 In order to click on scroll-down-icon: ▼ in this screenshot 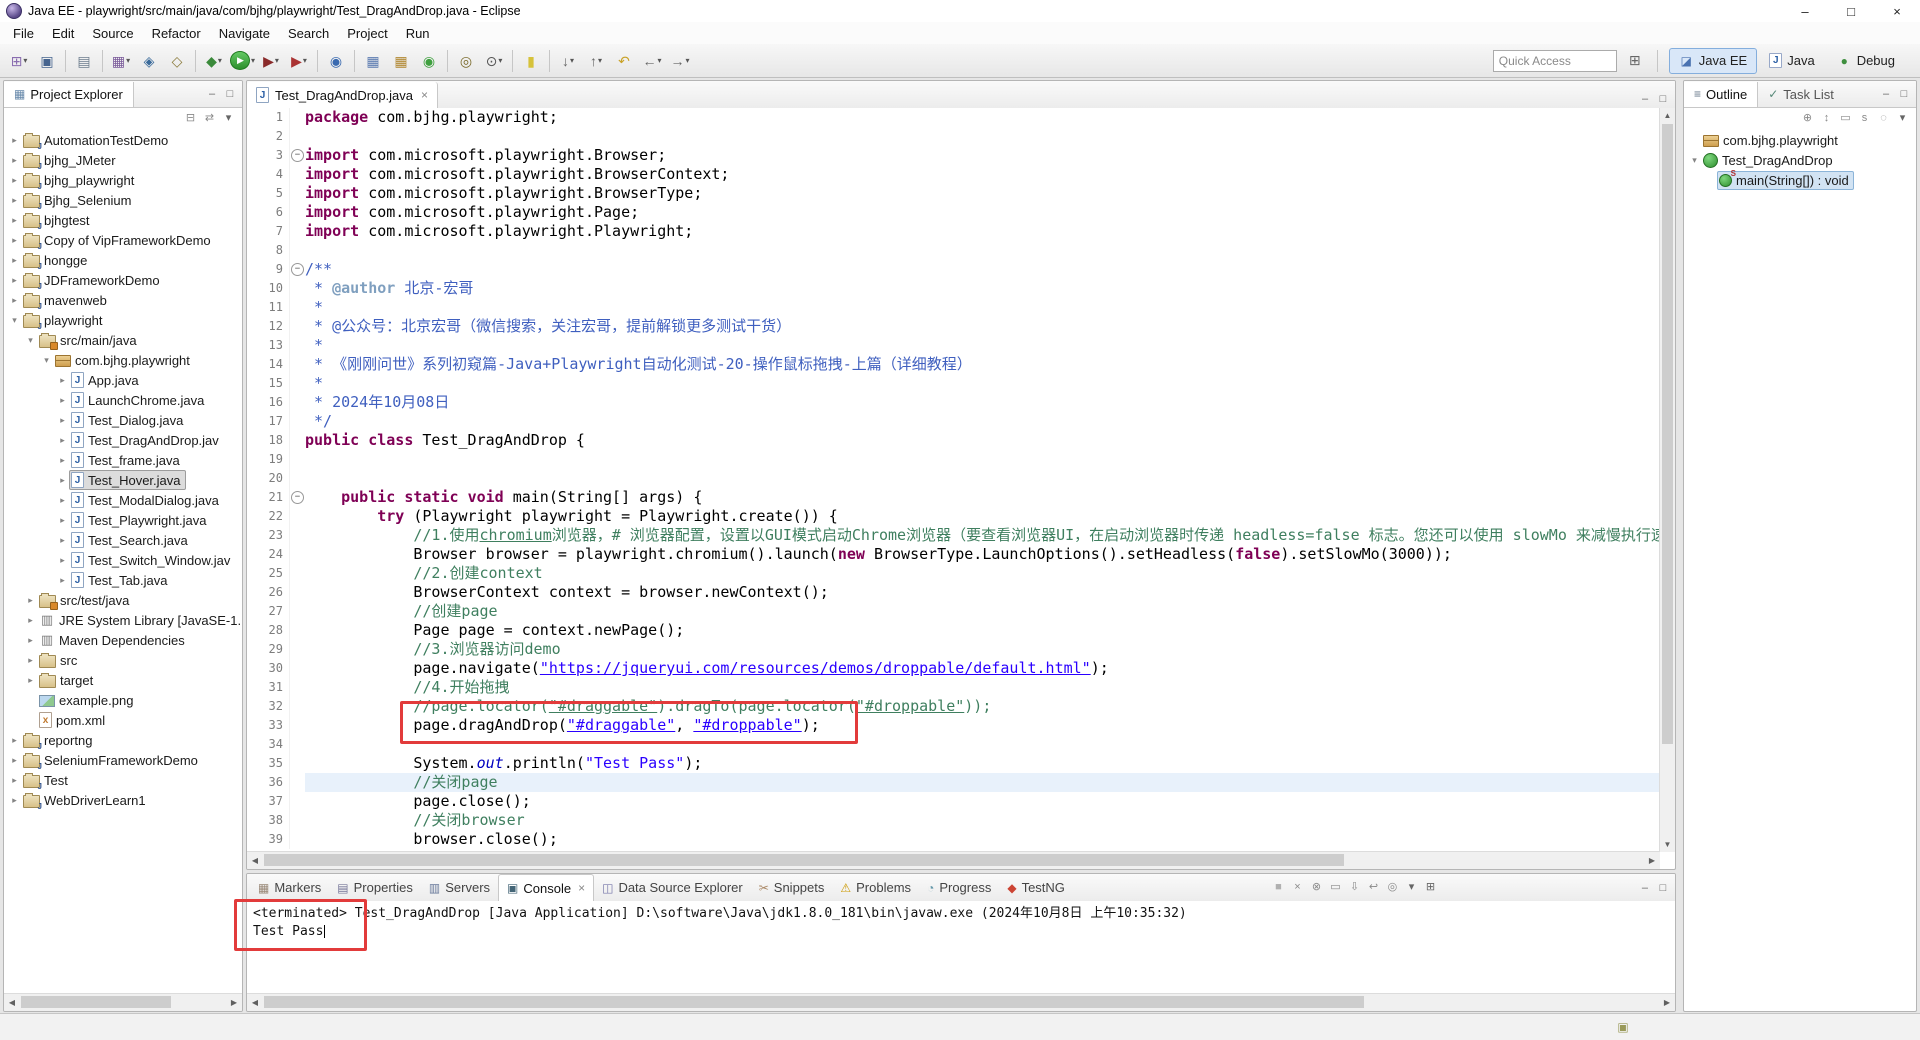, I will do `click(1667, 844)`.